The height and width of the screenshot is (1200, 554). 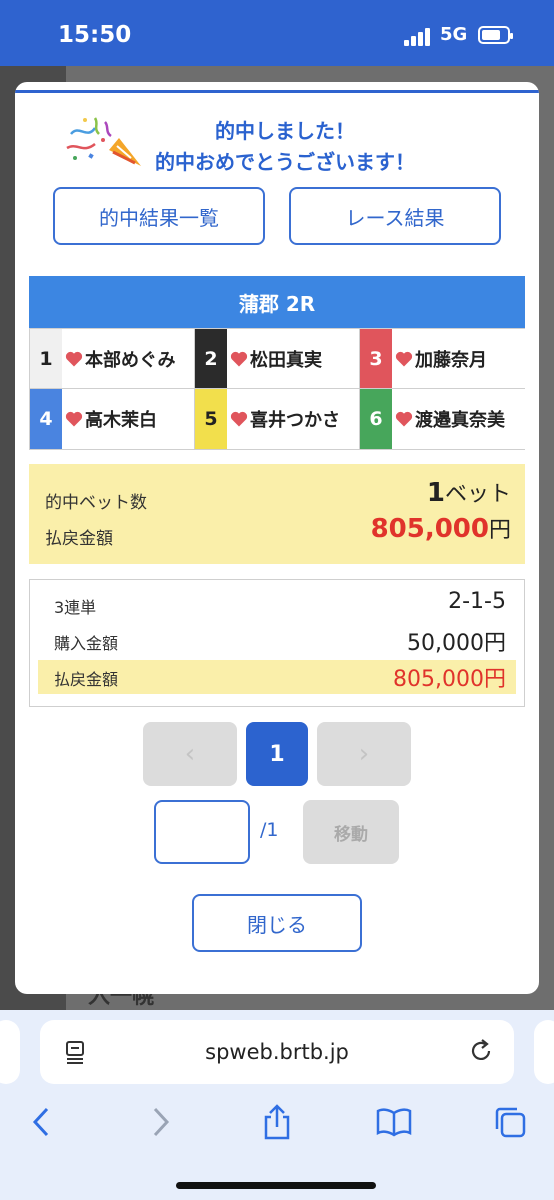 What do you see at coordinates (95, 35) in the screenshot?
I see `status-time: 15:50` at bounding box center [95, 35].